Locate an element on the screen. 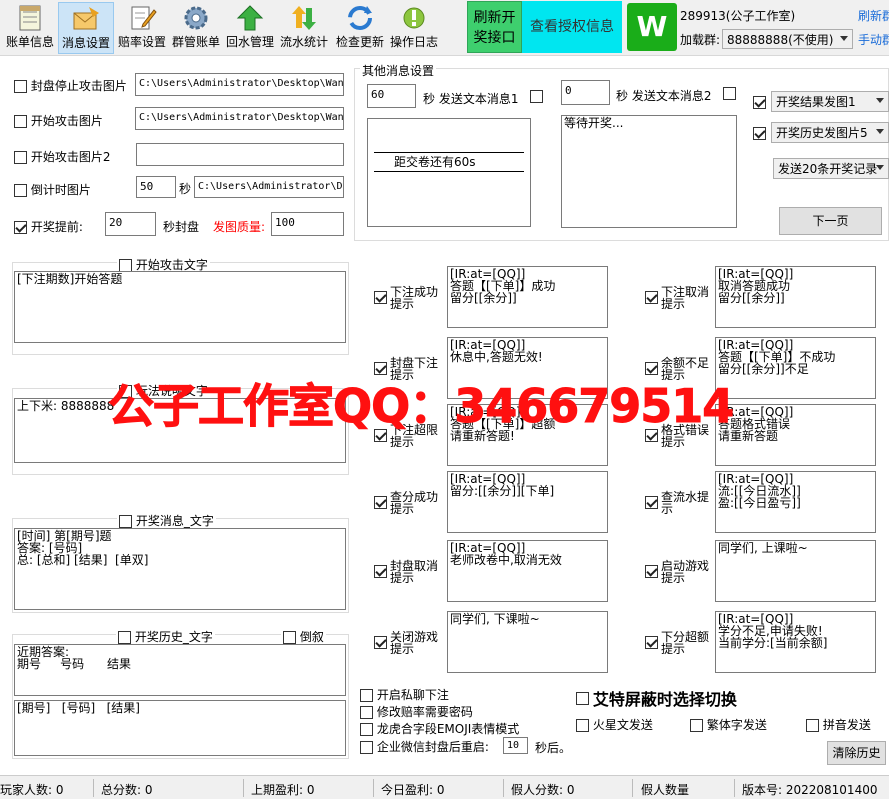  toolbar-log-label: 操作日志 is located at coordinates (413, 42).